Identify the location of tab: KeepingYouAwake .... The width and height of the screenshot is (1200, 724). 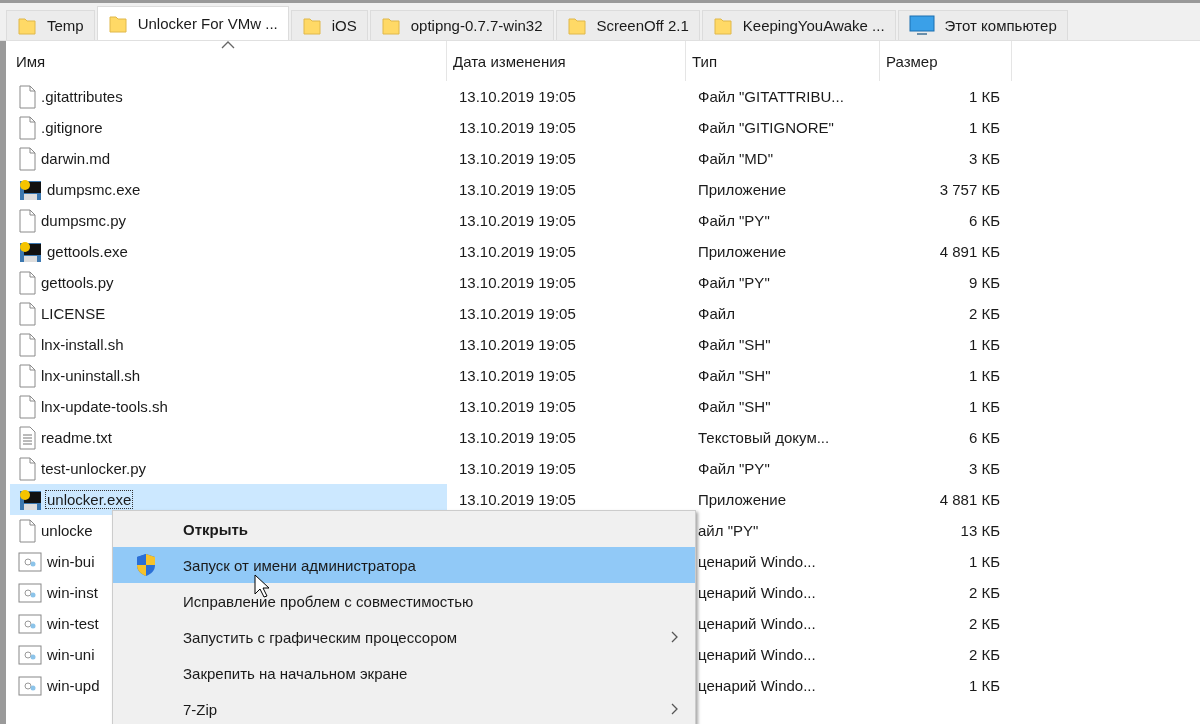
(798, 25).